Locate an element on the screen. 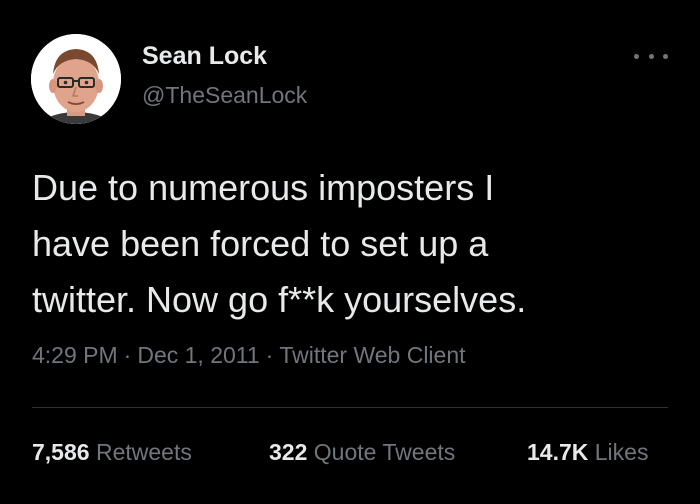 The height and width of the screenshot is (504, 700). tweet-text-line: Due to numerous imposters I is located at coordinates (263, 187).